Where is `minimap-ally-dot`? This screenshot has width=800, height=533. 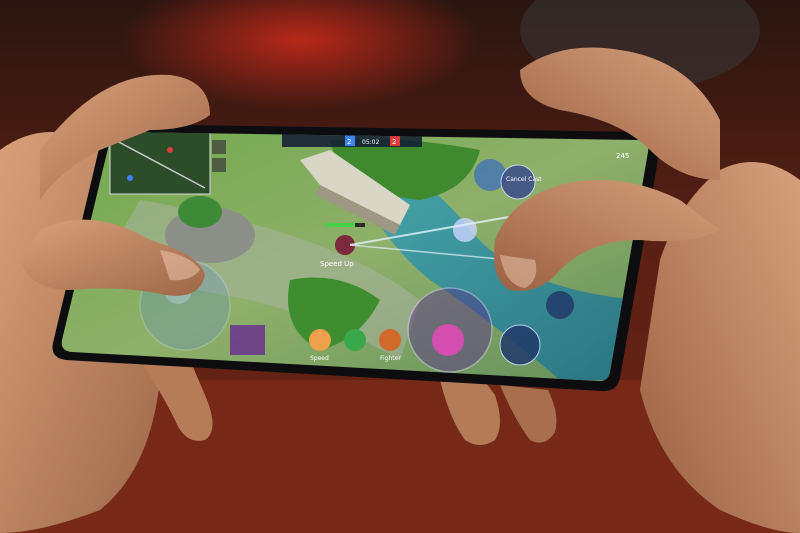
minimap-ally-dot is located at coordinates (130, 178).